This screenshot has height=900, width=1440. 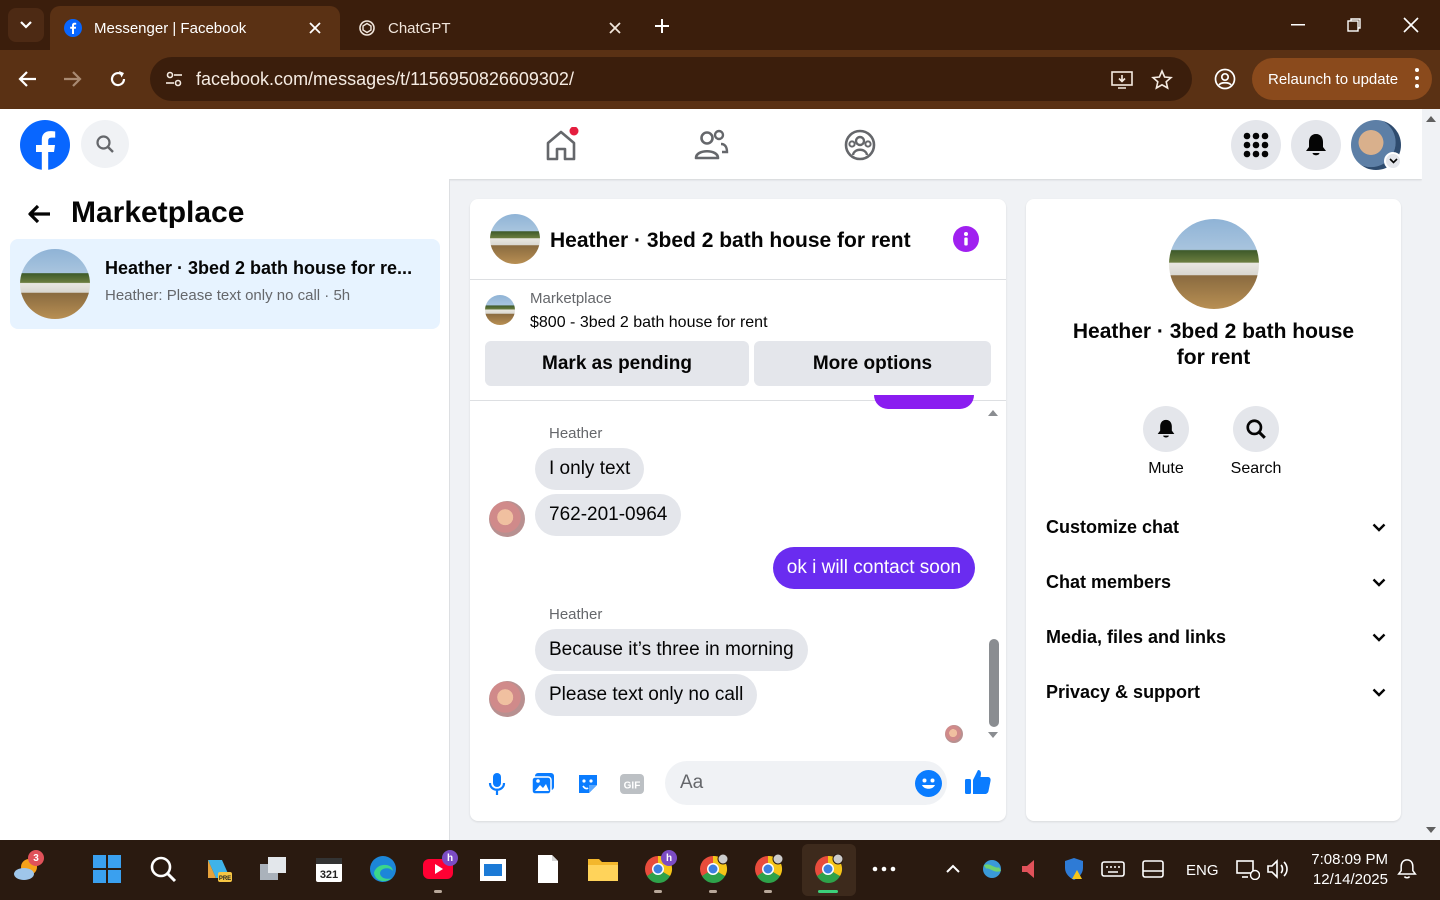 I want to click on message-bubble-incoming: I only text, so click(x=590, y=469).